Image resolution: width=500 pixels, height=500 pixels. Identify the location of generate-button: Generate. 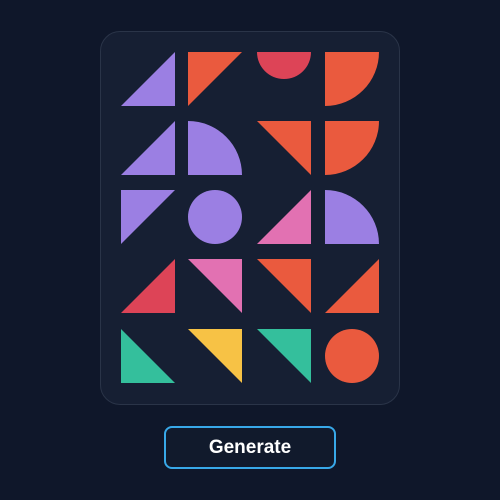
(250, 447).